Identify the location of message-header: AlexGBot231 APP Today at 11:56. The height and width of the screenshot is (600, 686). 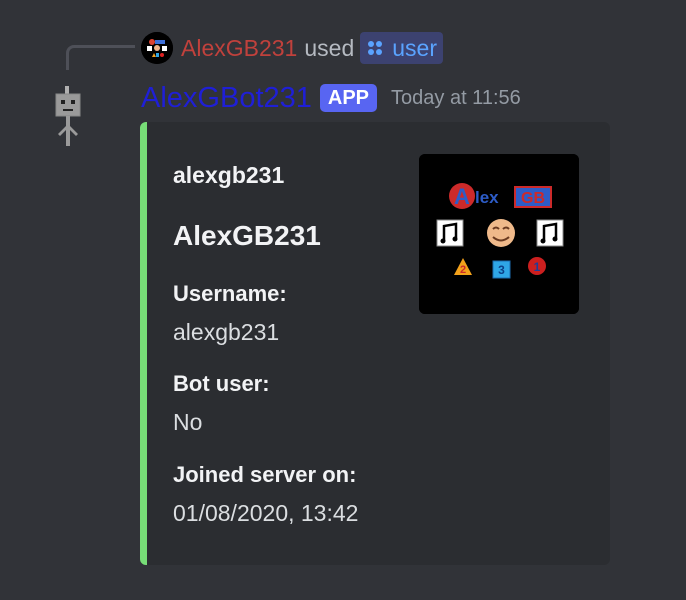
(331, 98).